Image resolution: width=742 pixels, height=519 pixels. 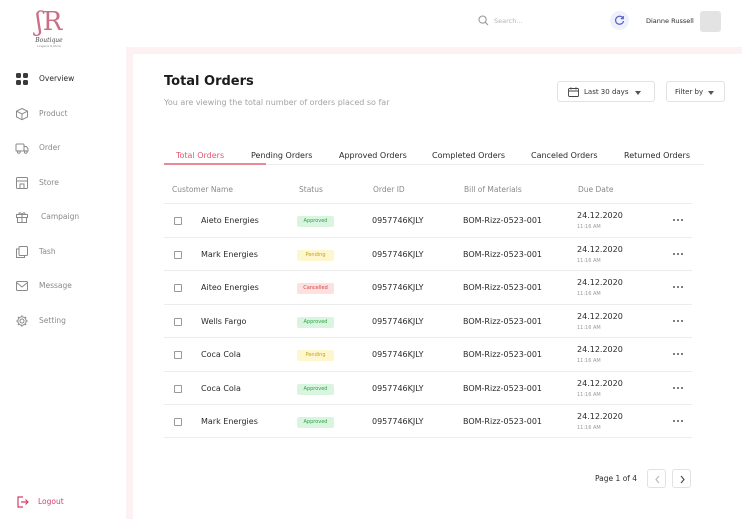 I want to click on sidebar-item-setting: Setting, so click(x=63, y=321).